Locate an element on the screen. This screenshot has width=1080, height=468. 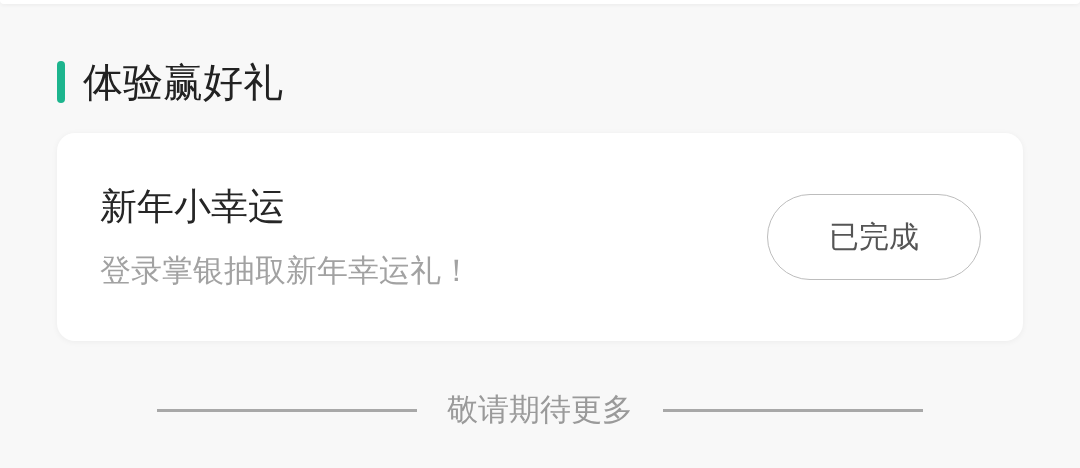
footer-text: 敬请期待更多 is located at coordinates (540, 409).